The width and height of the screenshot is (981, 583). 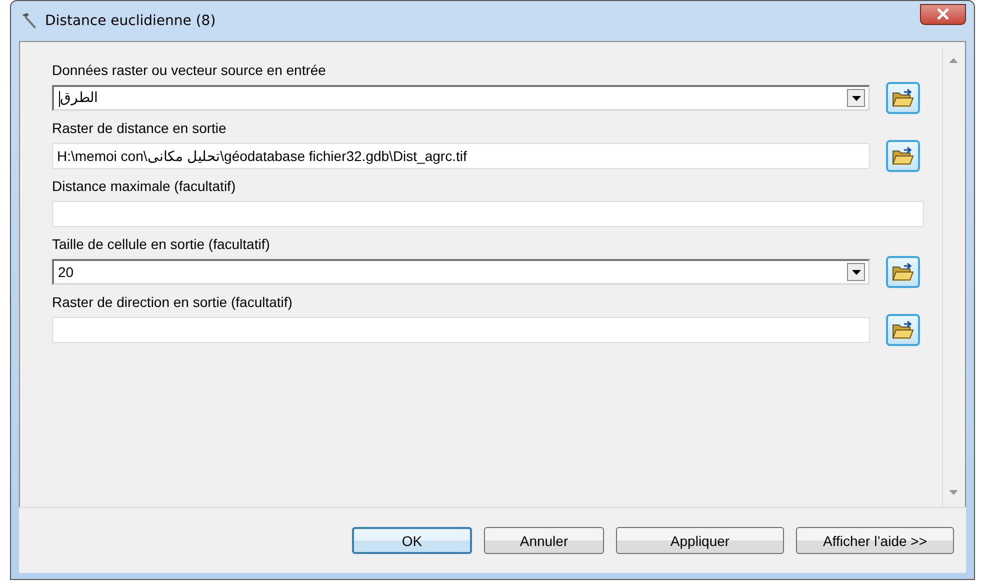 I want to click on close-button, so click(x=943, y=14).